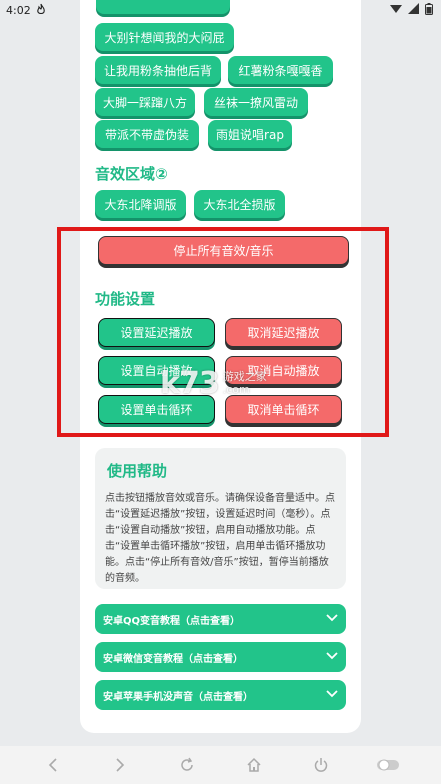 This screenshot has width=441, height=784. What do you see at coordinates (156, 370) in the screenshot?
I see `set-auto-button: 设置自动播放` at bounding box center [156, 370].